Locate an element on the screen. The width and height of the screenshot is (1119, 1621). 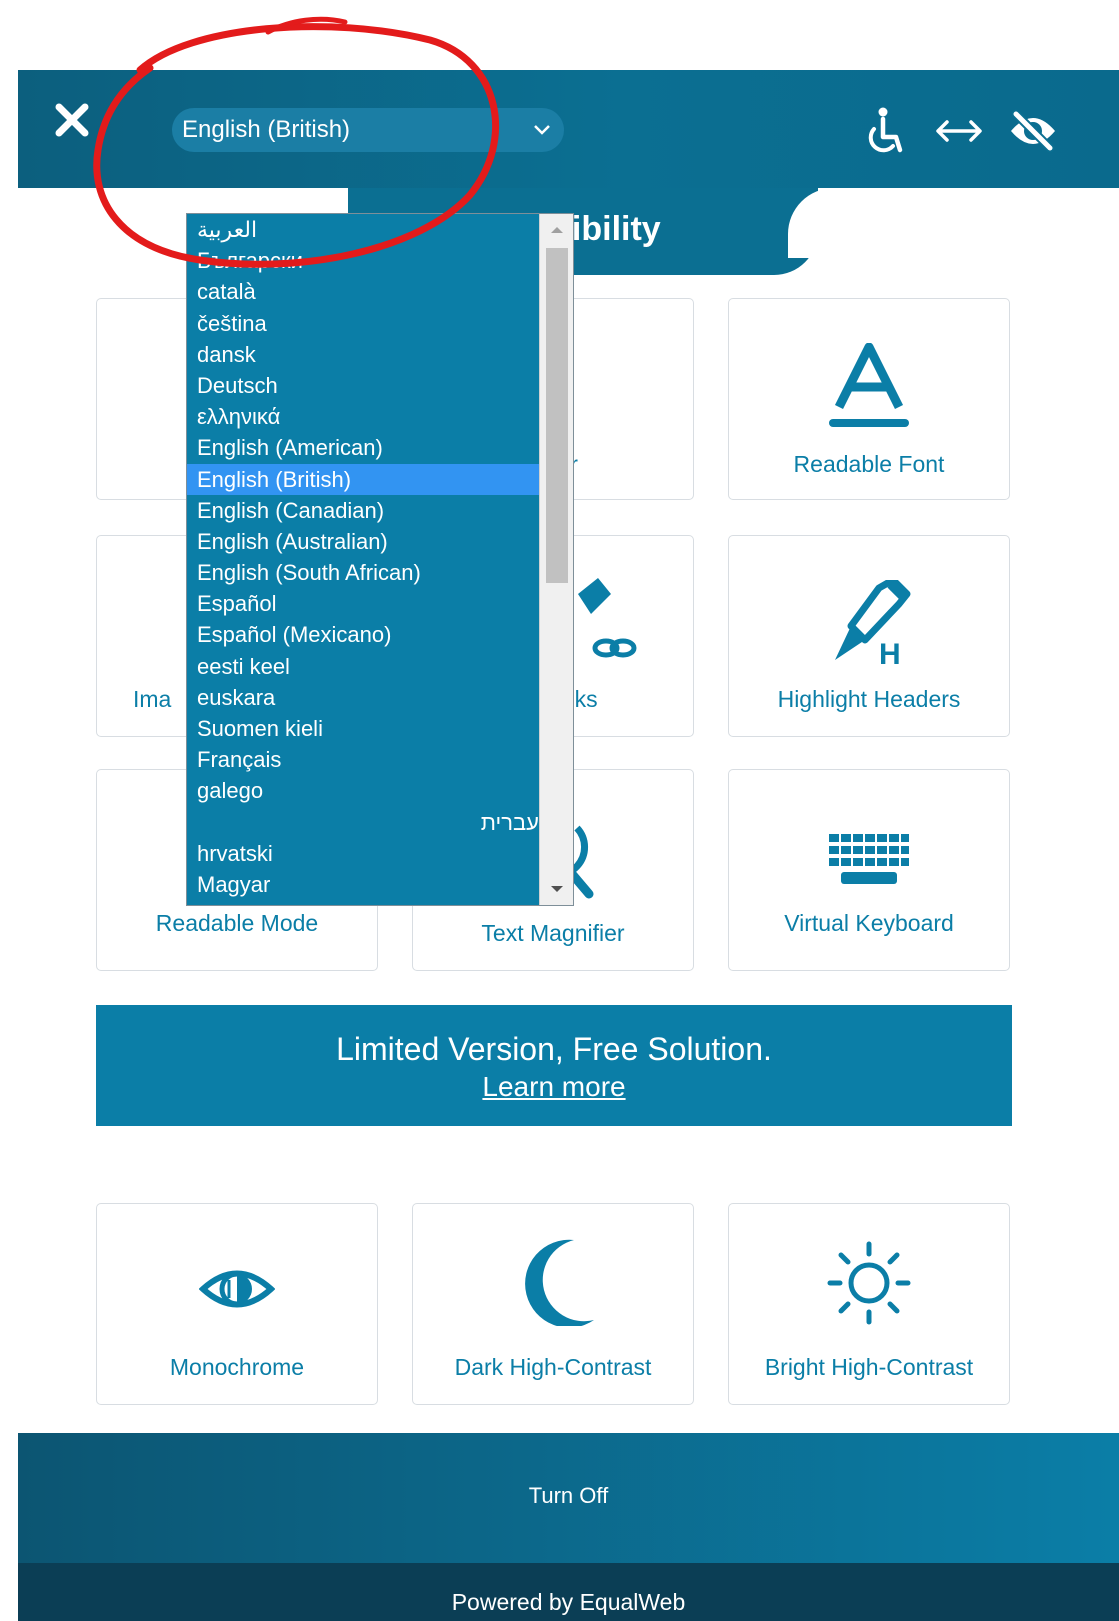
eye-slash-icon is located at coordinates (1033, 131).